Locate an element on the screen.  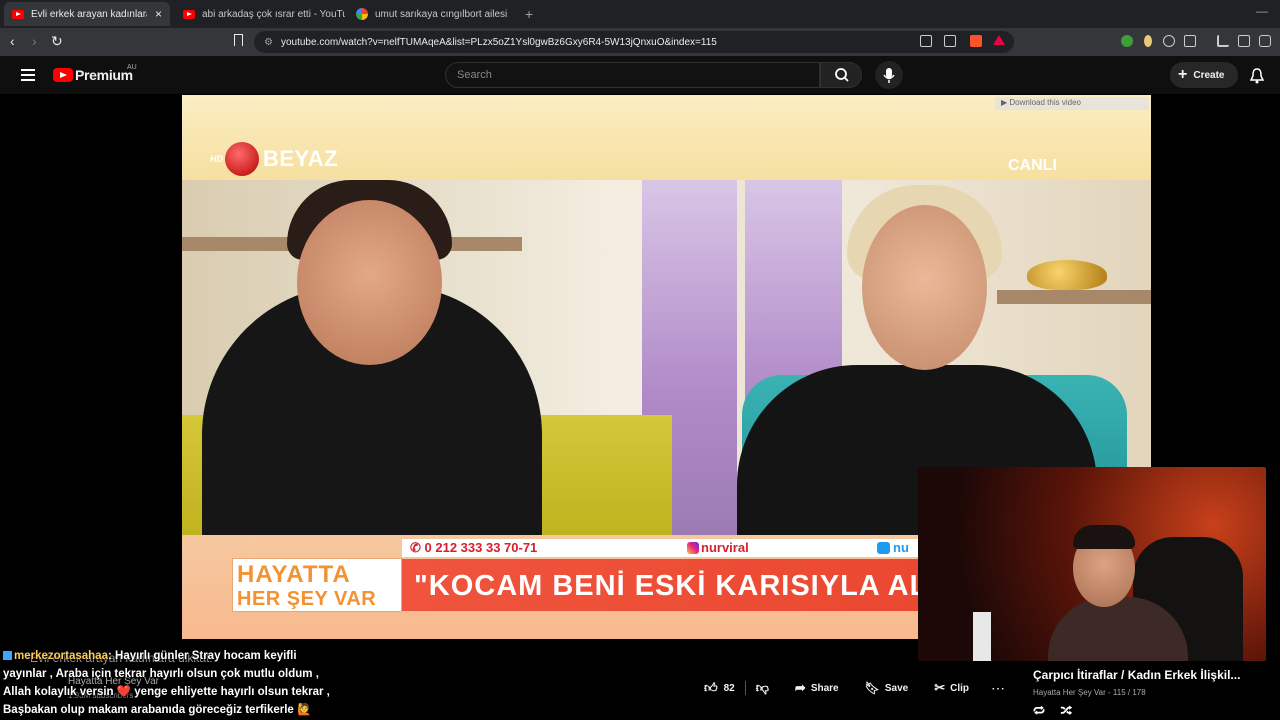
tab-title: abi arkadaş çok ısrar etti - YouTube is located at coordinates (273, 14).